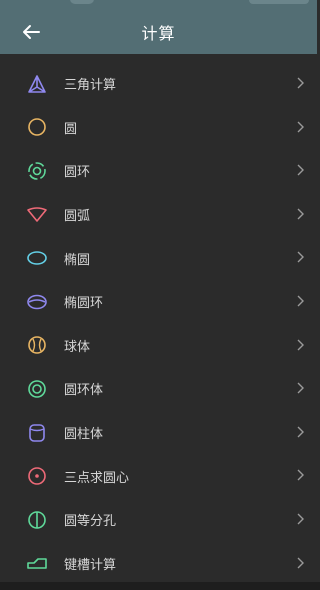 Image resolution: width=320 pixels, height=590 pixels. Describe the element at coordinates (84, 304) in the screenshot. I see `list-item-label: 椭圆环` at that location.